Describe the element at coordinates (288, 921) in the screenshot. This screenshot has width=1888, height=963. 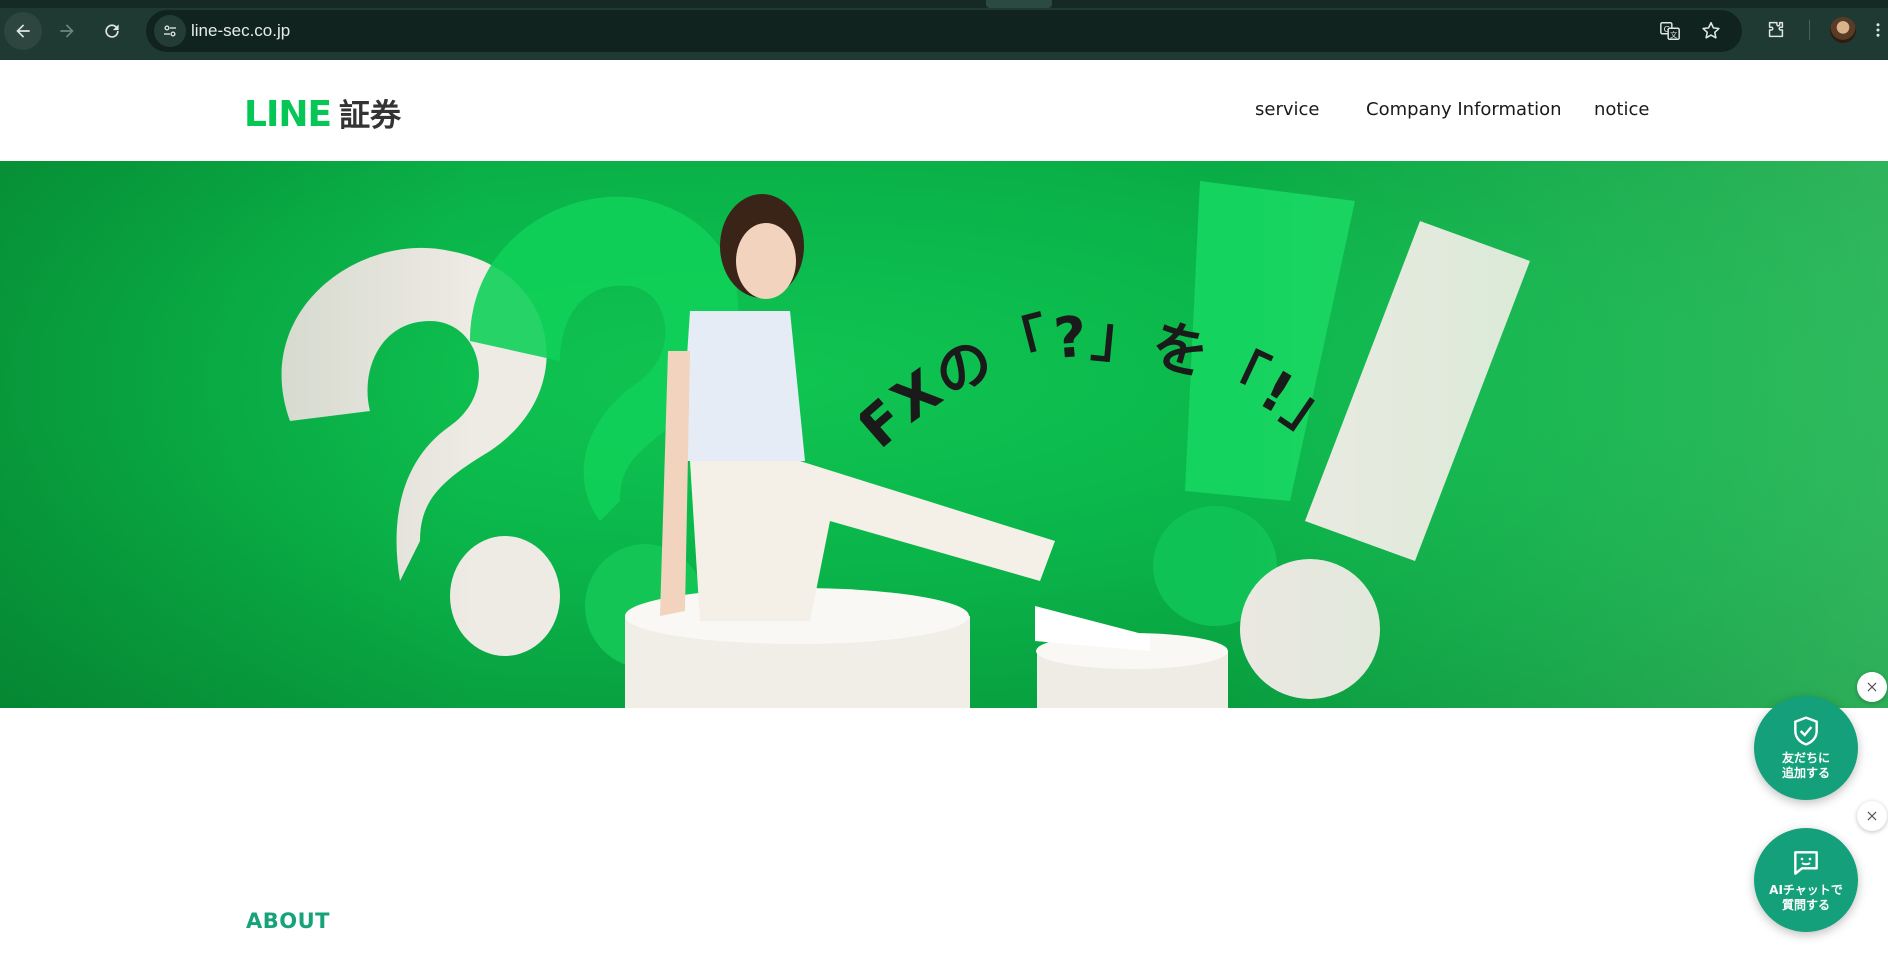
I see `about-heading: ABOUT` at that location.